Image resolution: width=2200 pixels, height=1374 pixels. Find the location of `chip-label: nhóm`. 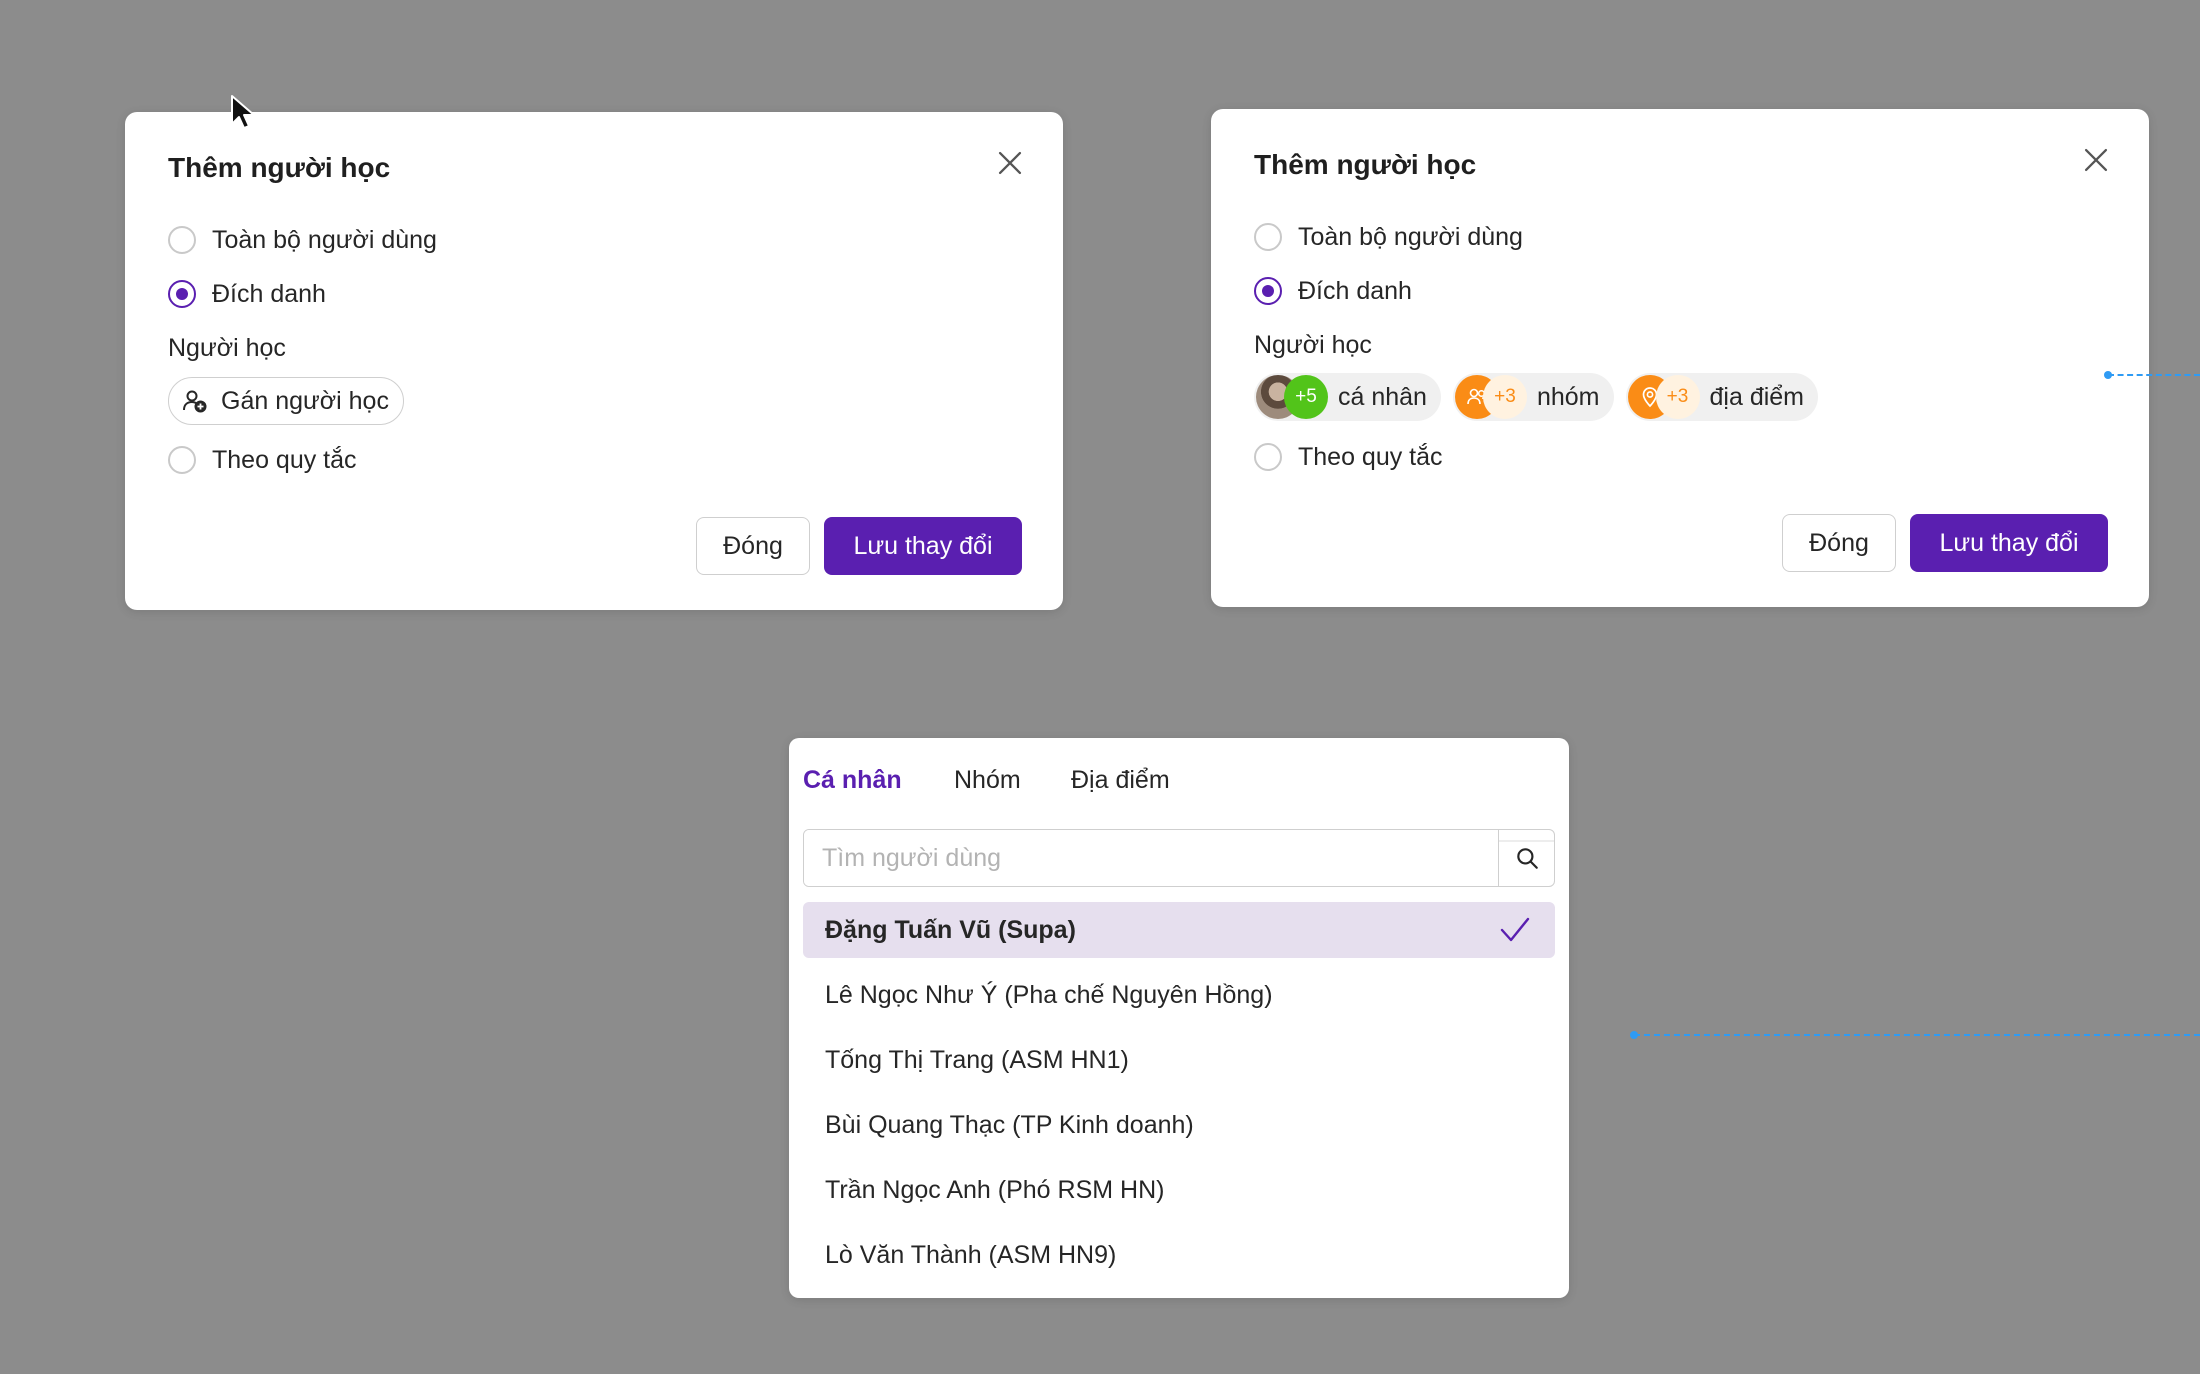

chip-label: nhóm is located at coordinates (1568, 396).